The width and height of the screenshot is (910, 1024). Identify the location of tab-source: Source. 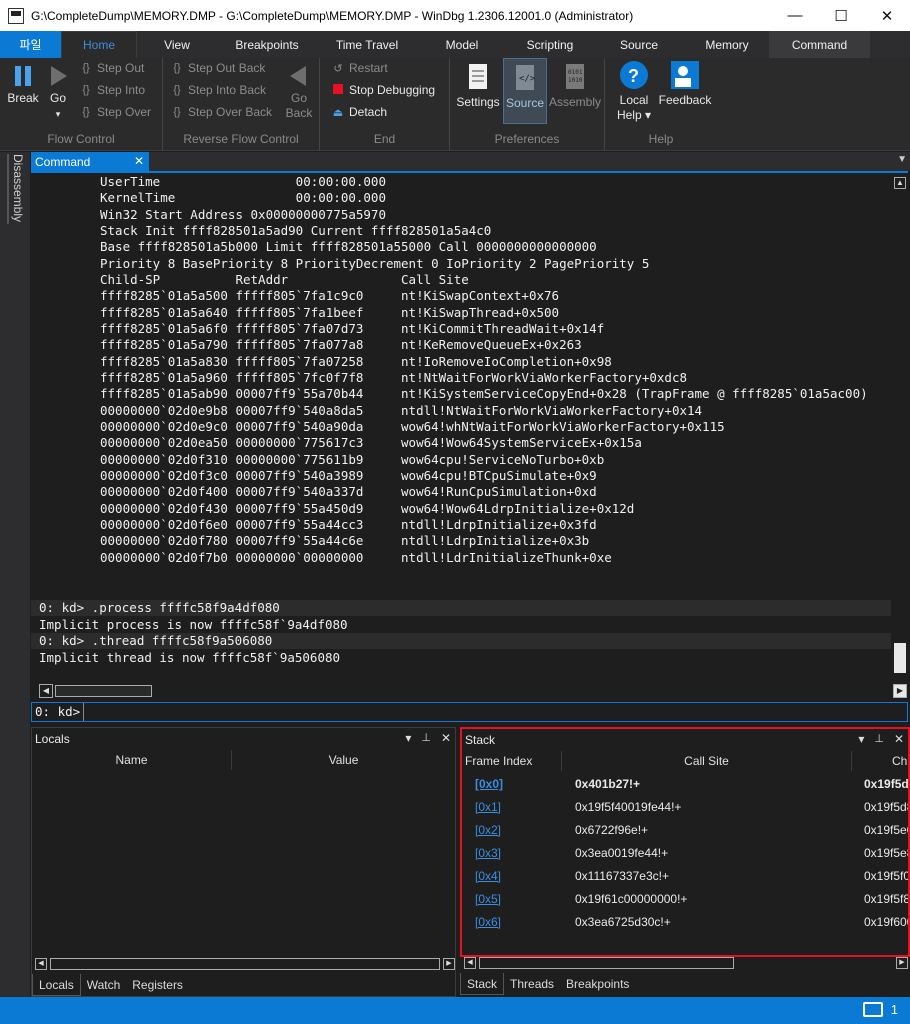
(639, 44).